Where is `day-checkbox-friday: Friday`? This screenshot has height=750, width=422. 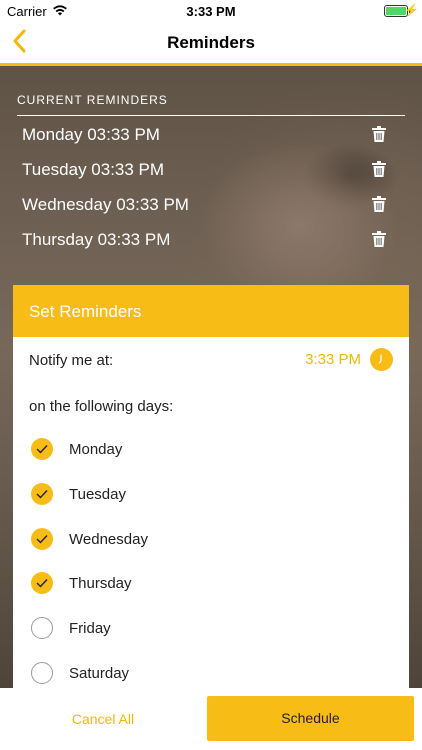 day-checkbox-friday: Friday is located at coordinates (199, 629).